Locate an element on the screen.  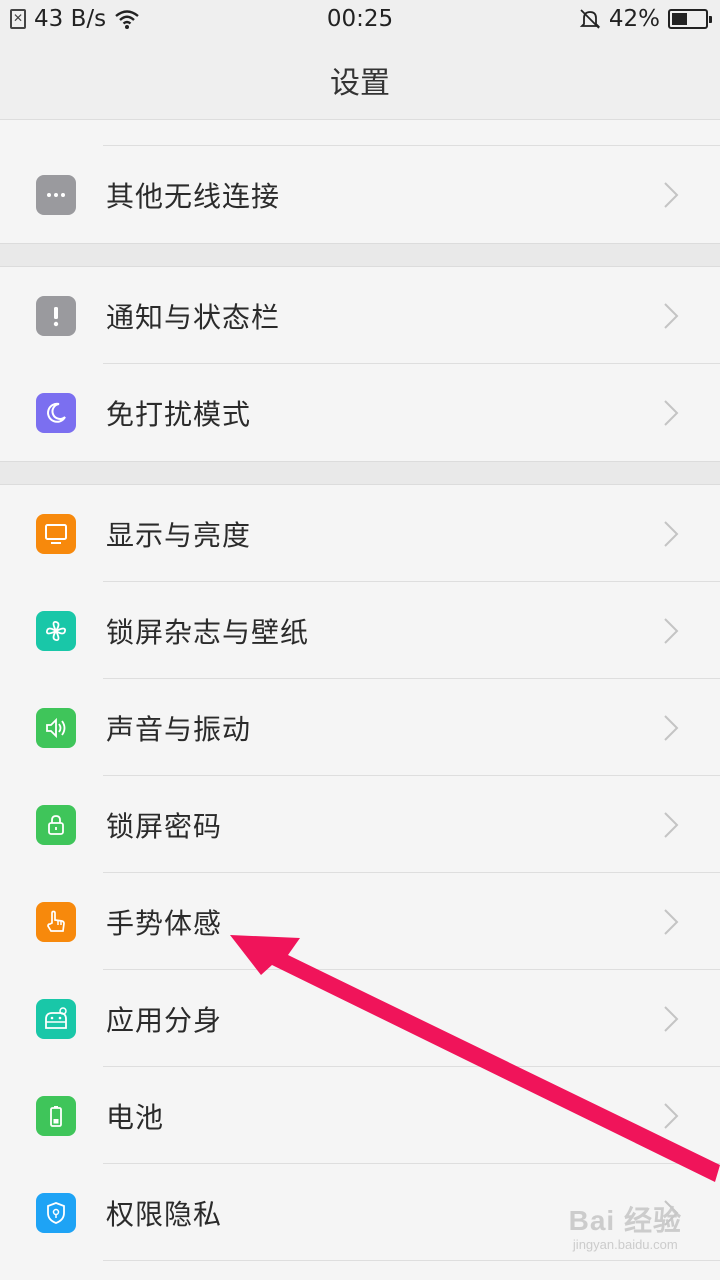
battery-fill is located at coordinates (679, 19).